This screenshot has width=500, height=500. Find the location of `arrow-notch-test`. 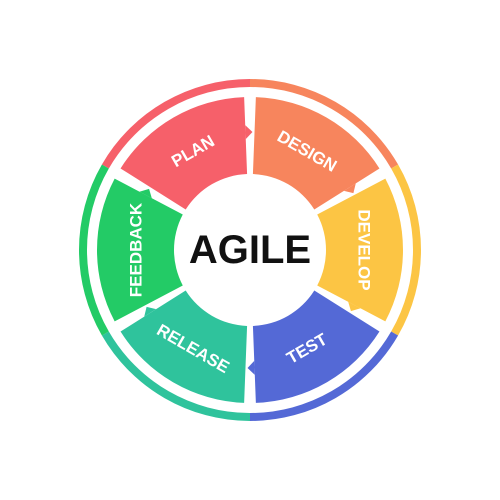

arrow-notch-test is located at coordinates (251, 367).